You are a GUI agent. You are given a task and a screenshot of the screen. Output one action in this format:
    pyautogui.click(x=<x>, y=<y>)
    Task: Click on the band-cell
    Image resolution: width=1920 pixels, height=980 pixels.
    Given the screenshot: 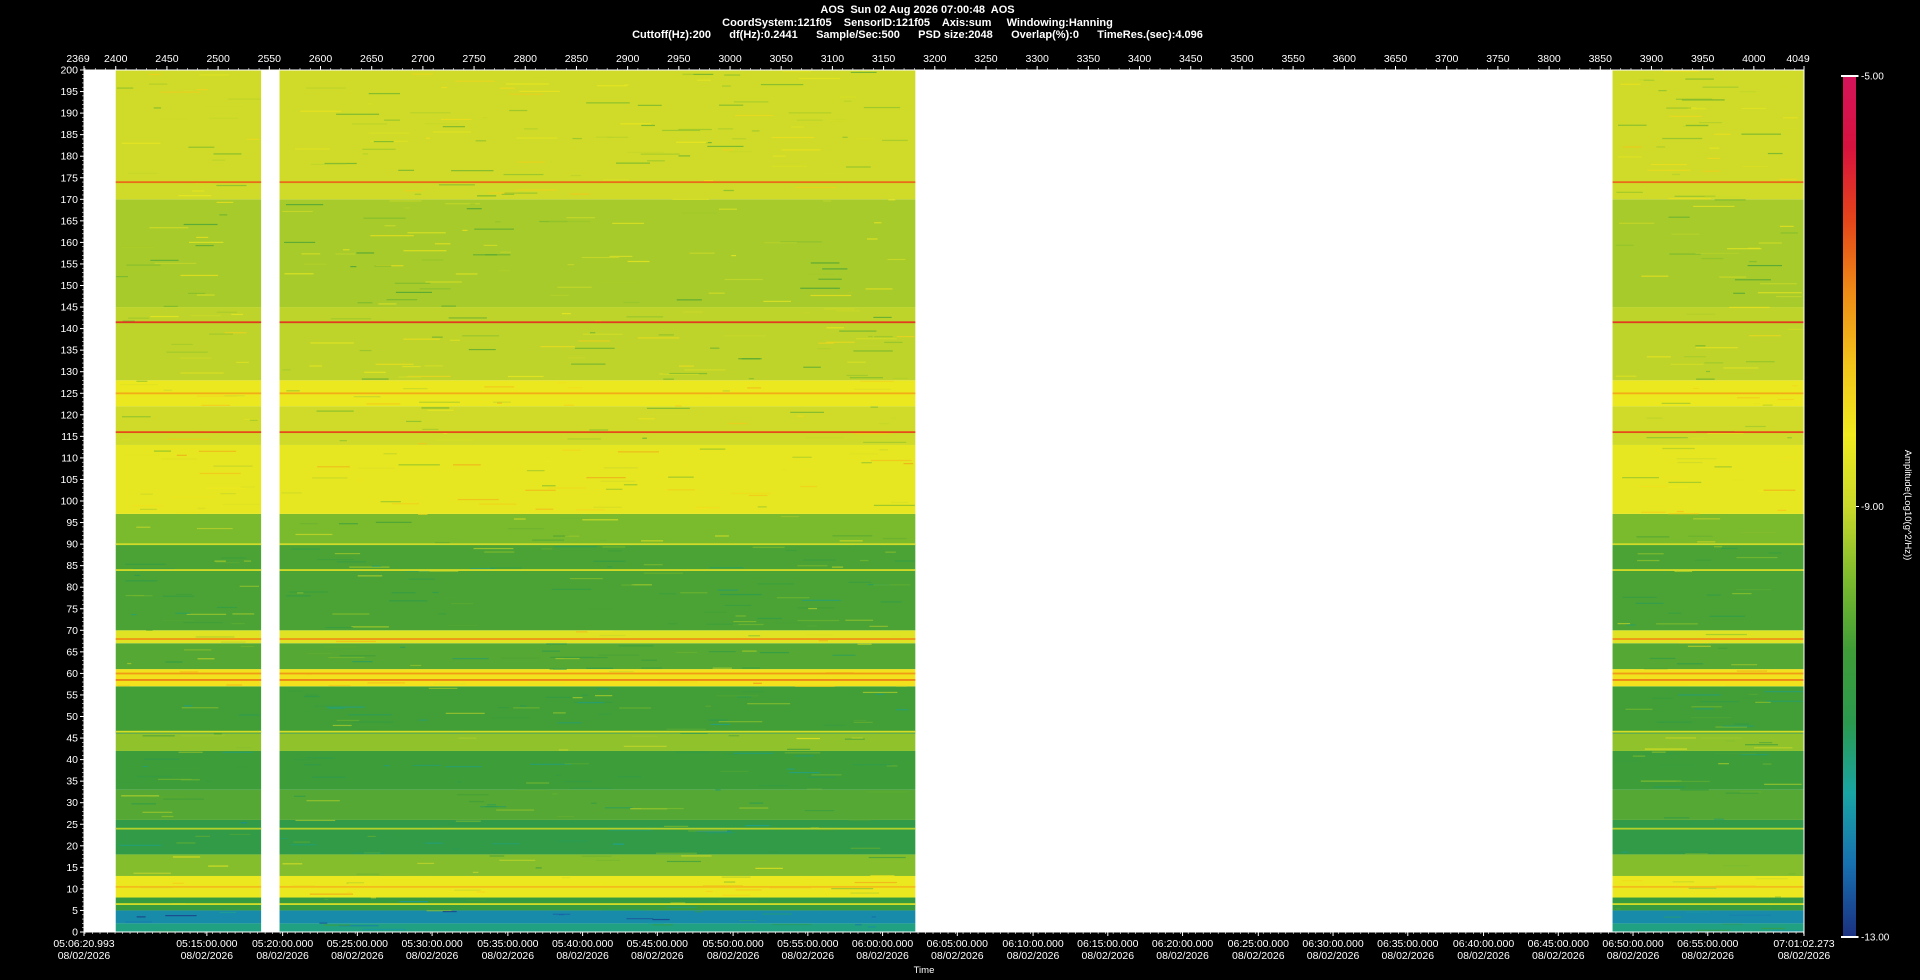 What is the action you would take?
    pyautogui.click(x=1708, y=344)
    